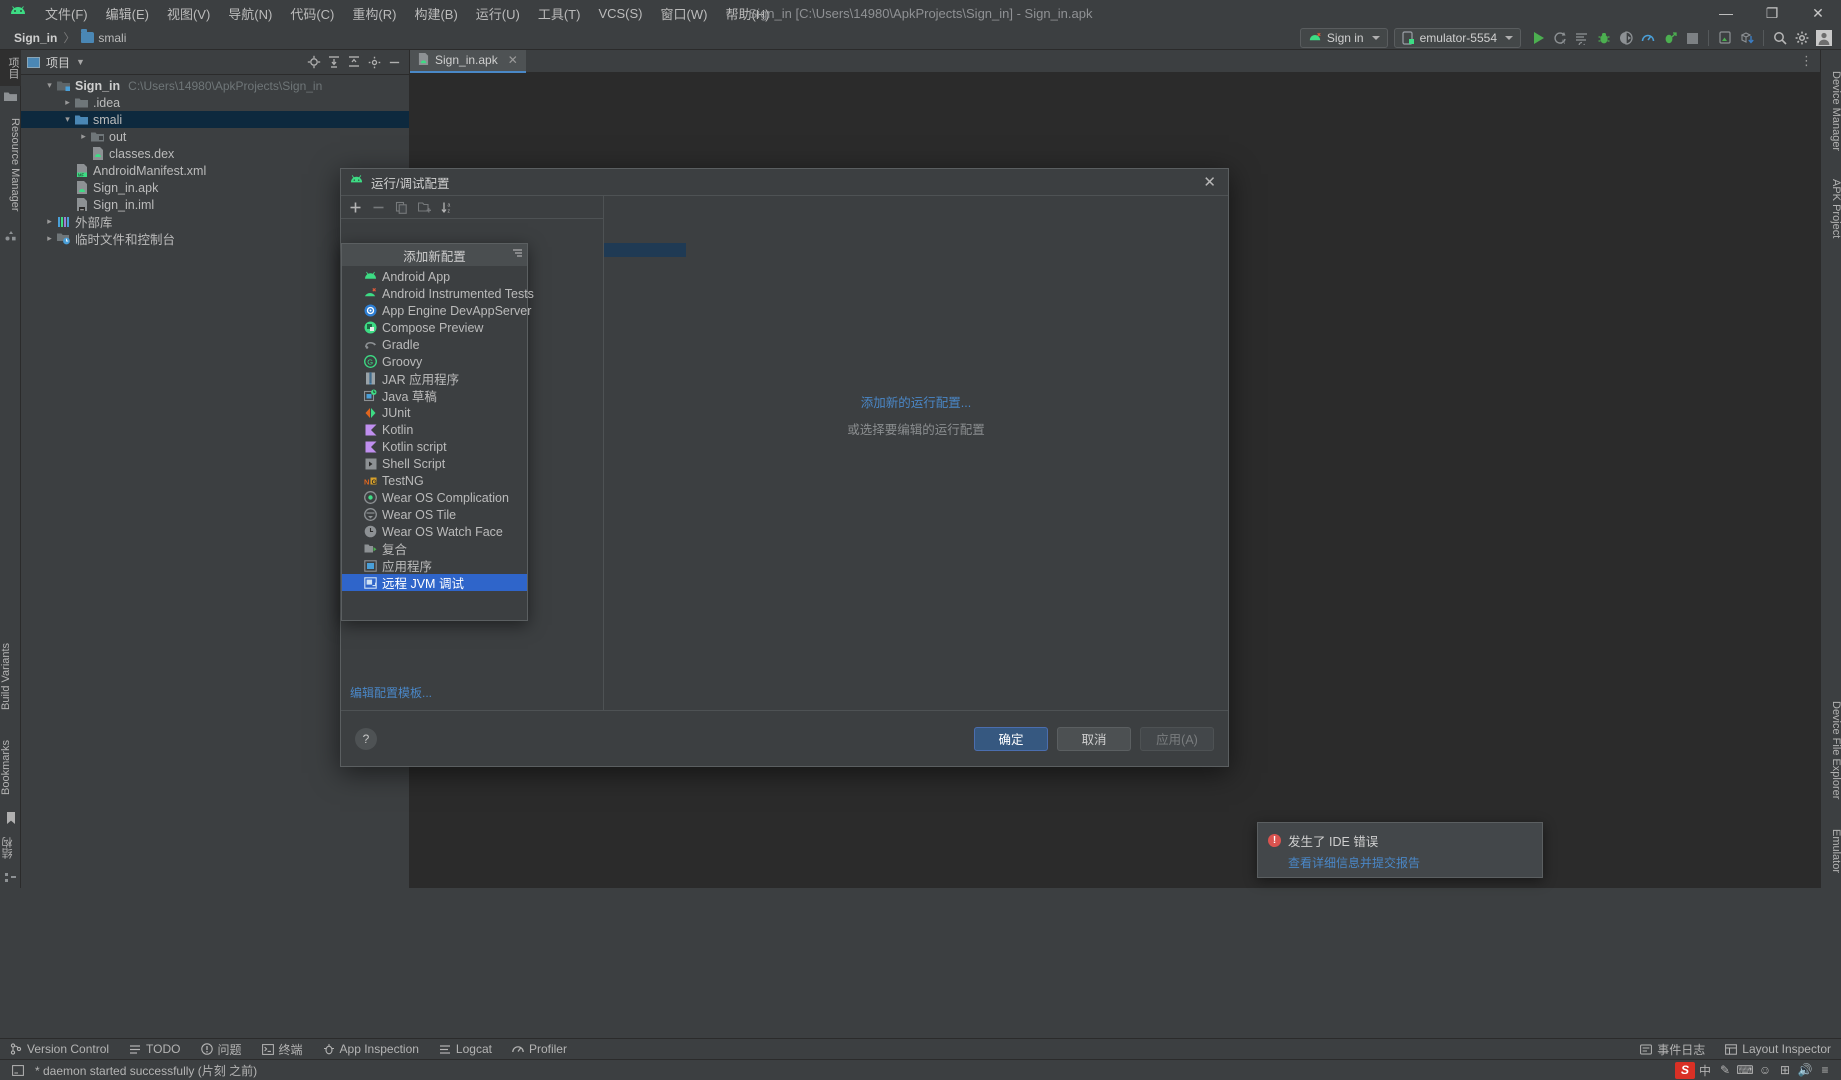 This screenshot has width=1841, height=1080. What do you see at coordinates (334, 62) in the screenshot?
I see `expand-all-icon` at bounding box center [334, 62].